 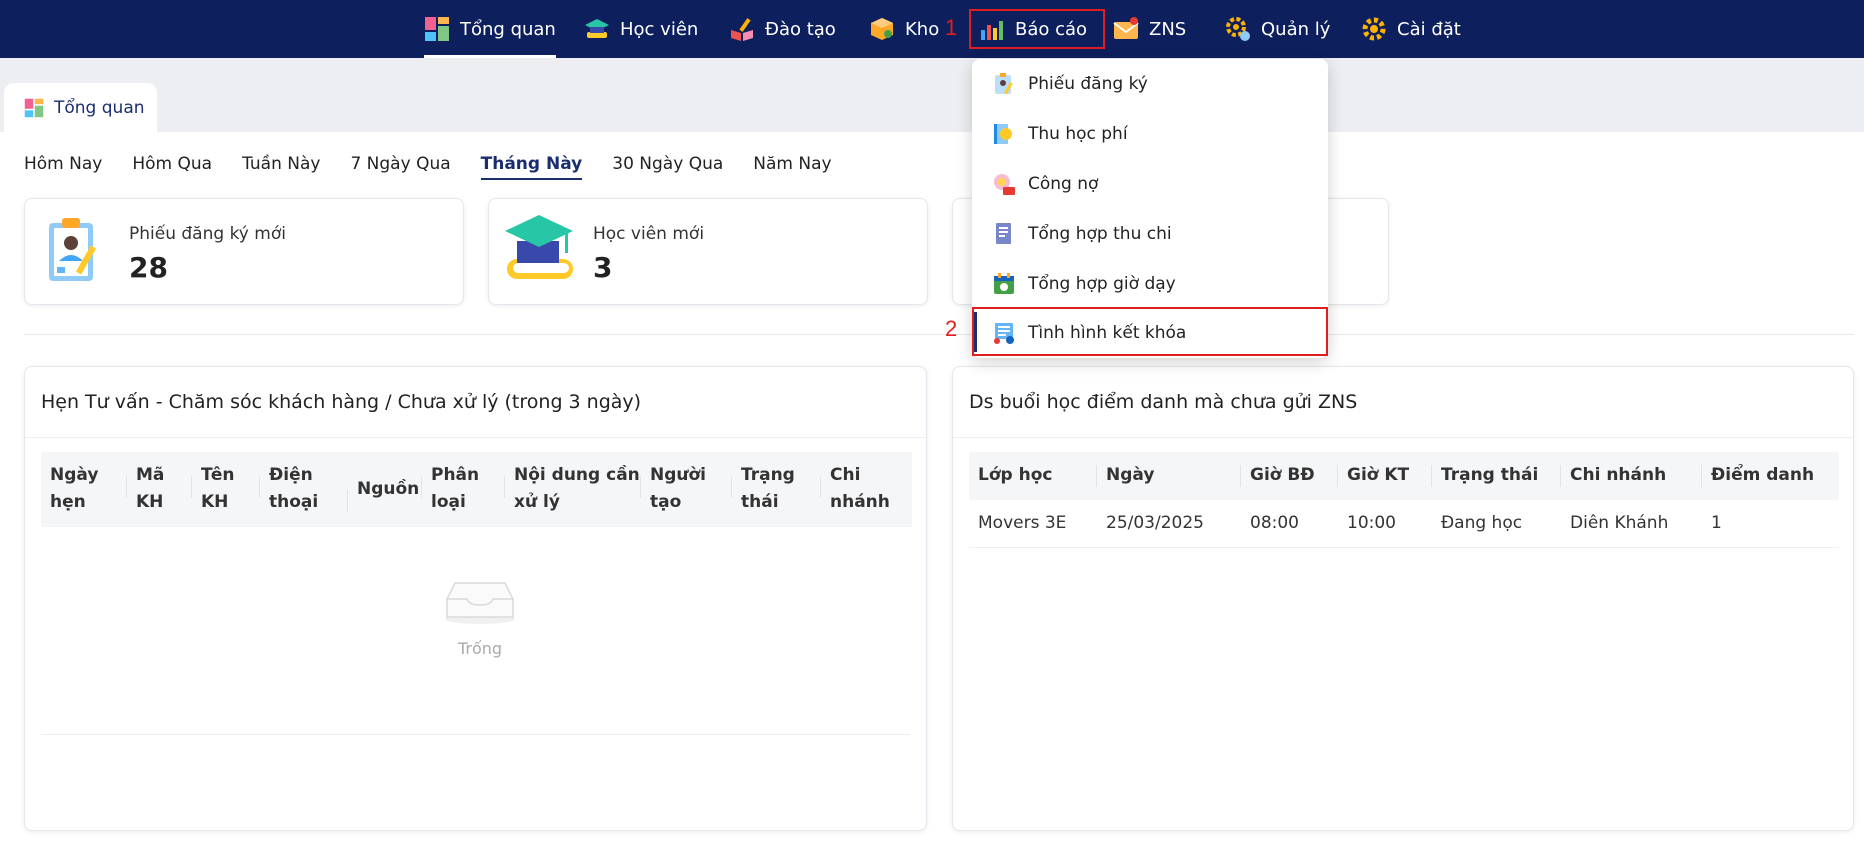 I want to click on cell-trang-thai: Đang học, so click(x=1482, y=523).